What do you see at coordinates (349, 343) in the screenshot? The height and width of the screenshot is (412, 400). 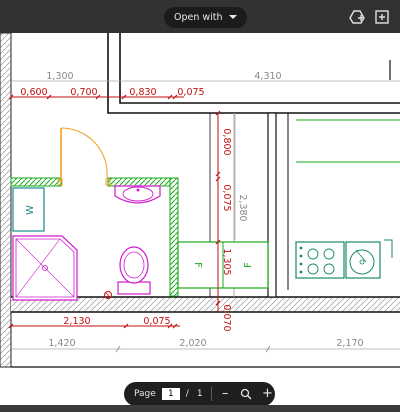 I see `dim-bottom-3: 2,170` at bounding box center [349, 343].